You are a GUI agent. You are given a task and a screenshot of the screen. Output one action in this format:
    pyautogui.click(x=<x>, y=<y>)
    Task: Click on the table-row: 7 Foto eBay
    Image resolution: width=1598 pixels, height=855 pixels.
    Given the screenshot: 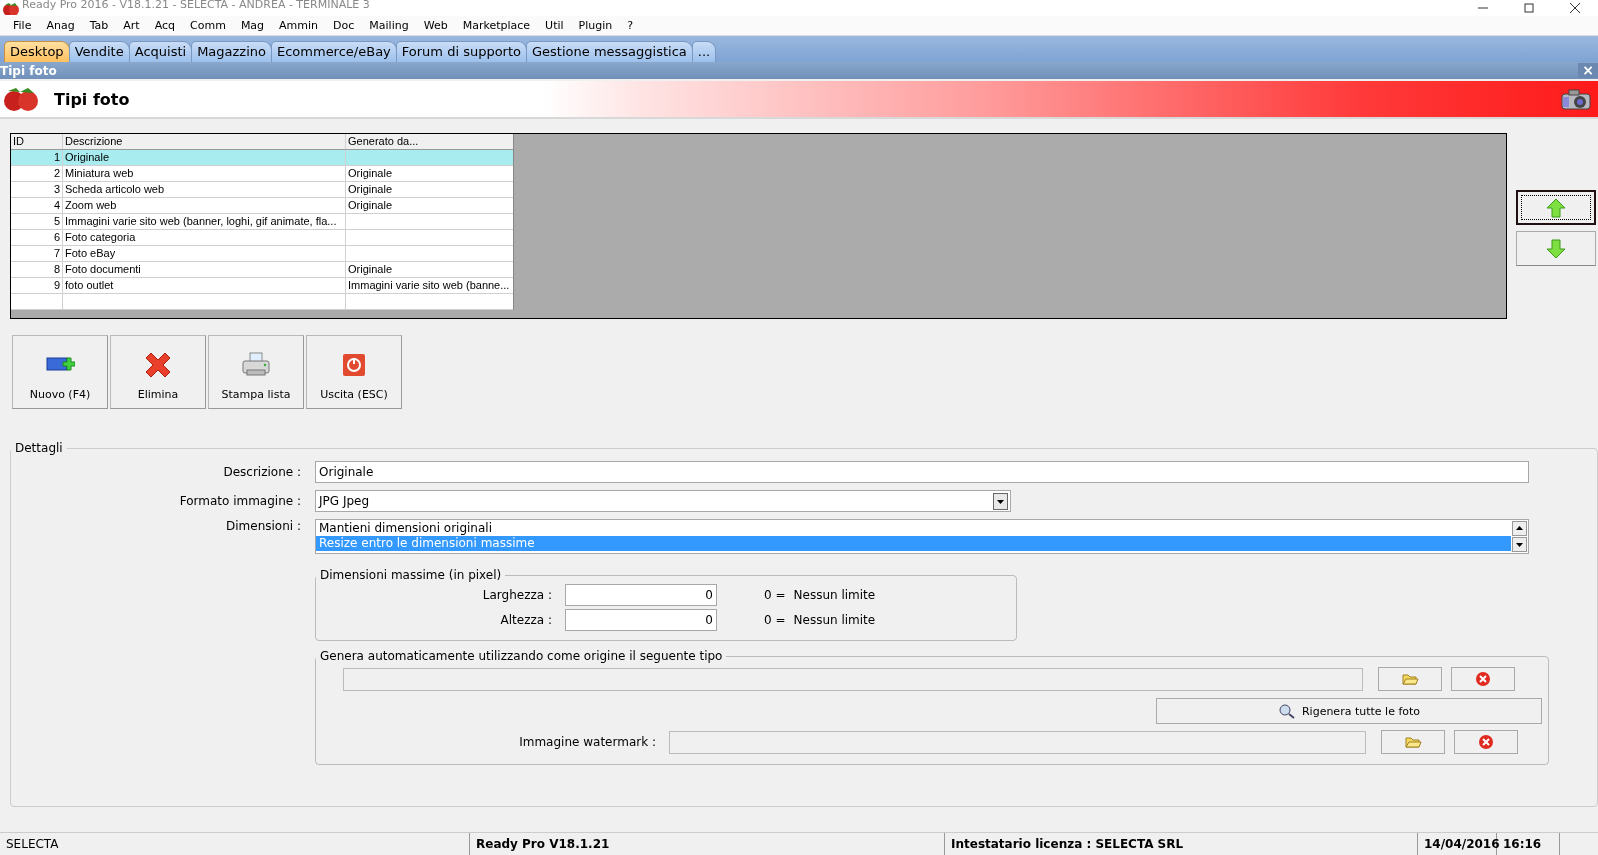 What is the action you would take?
    pyautogui.click(x=262, y=254)
    